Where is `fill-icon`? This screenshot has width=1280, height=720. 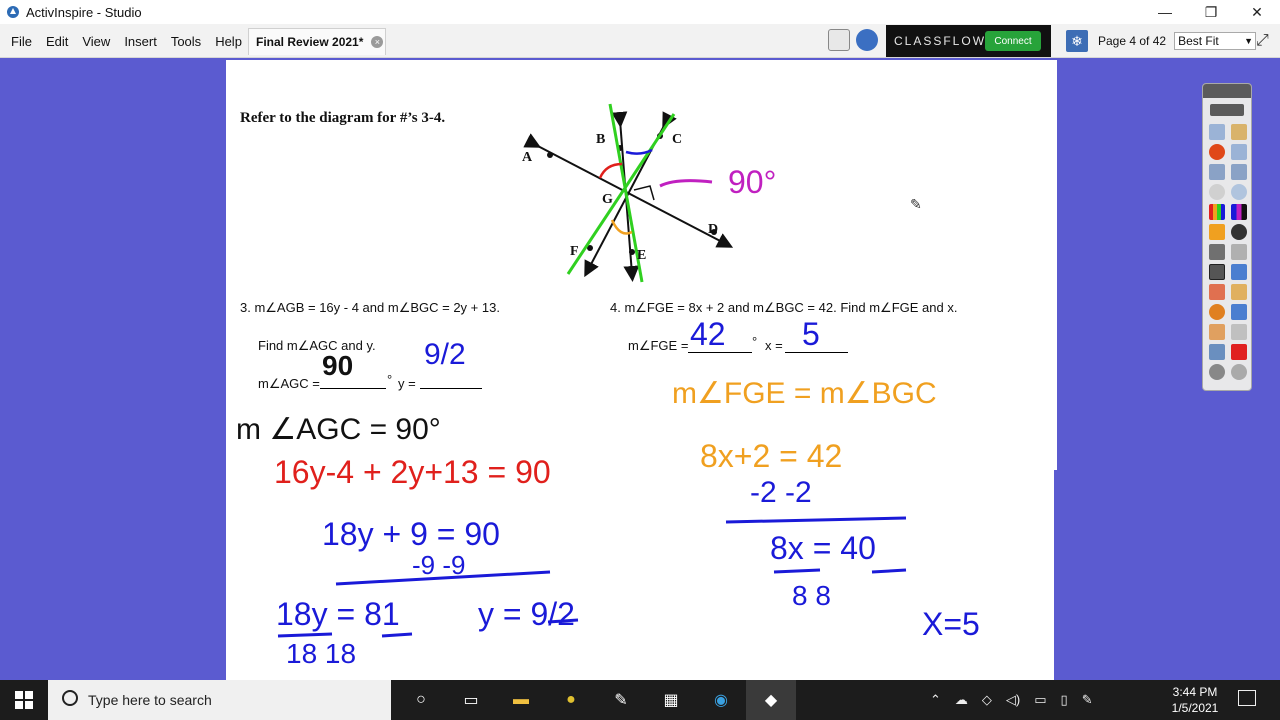
fill-icon is located at coordinates (1239, 292).